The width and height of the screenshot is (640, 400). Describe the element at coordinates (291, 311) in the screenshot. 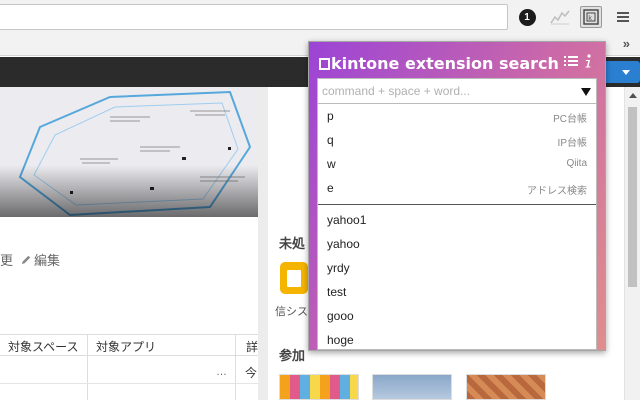

I see `app-label: 信シス` at that location.